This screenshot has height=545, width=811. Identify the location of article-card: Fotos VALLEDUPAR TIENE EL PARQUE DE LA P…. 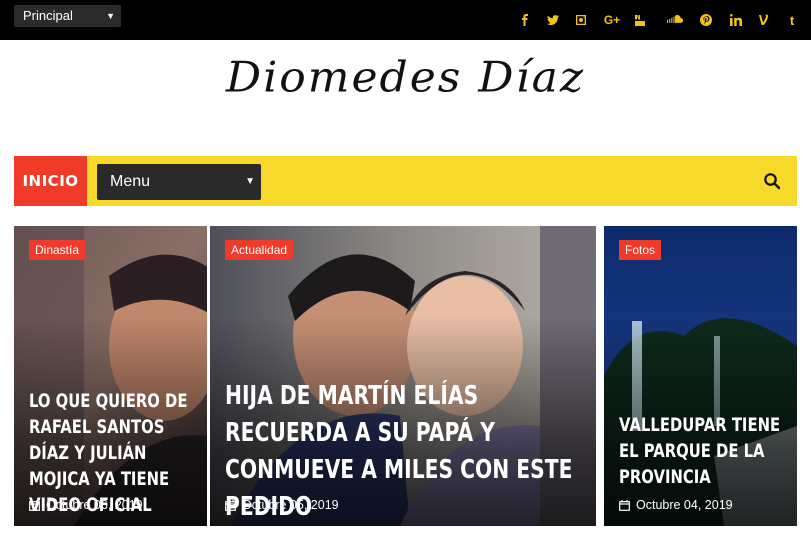
(700, 376).